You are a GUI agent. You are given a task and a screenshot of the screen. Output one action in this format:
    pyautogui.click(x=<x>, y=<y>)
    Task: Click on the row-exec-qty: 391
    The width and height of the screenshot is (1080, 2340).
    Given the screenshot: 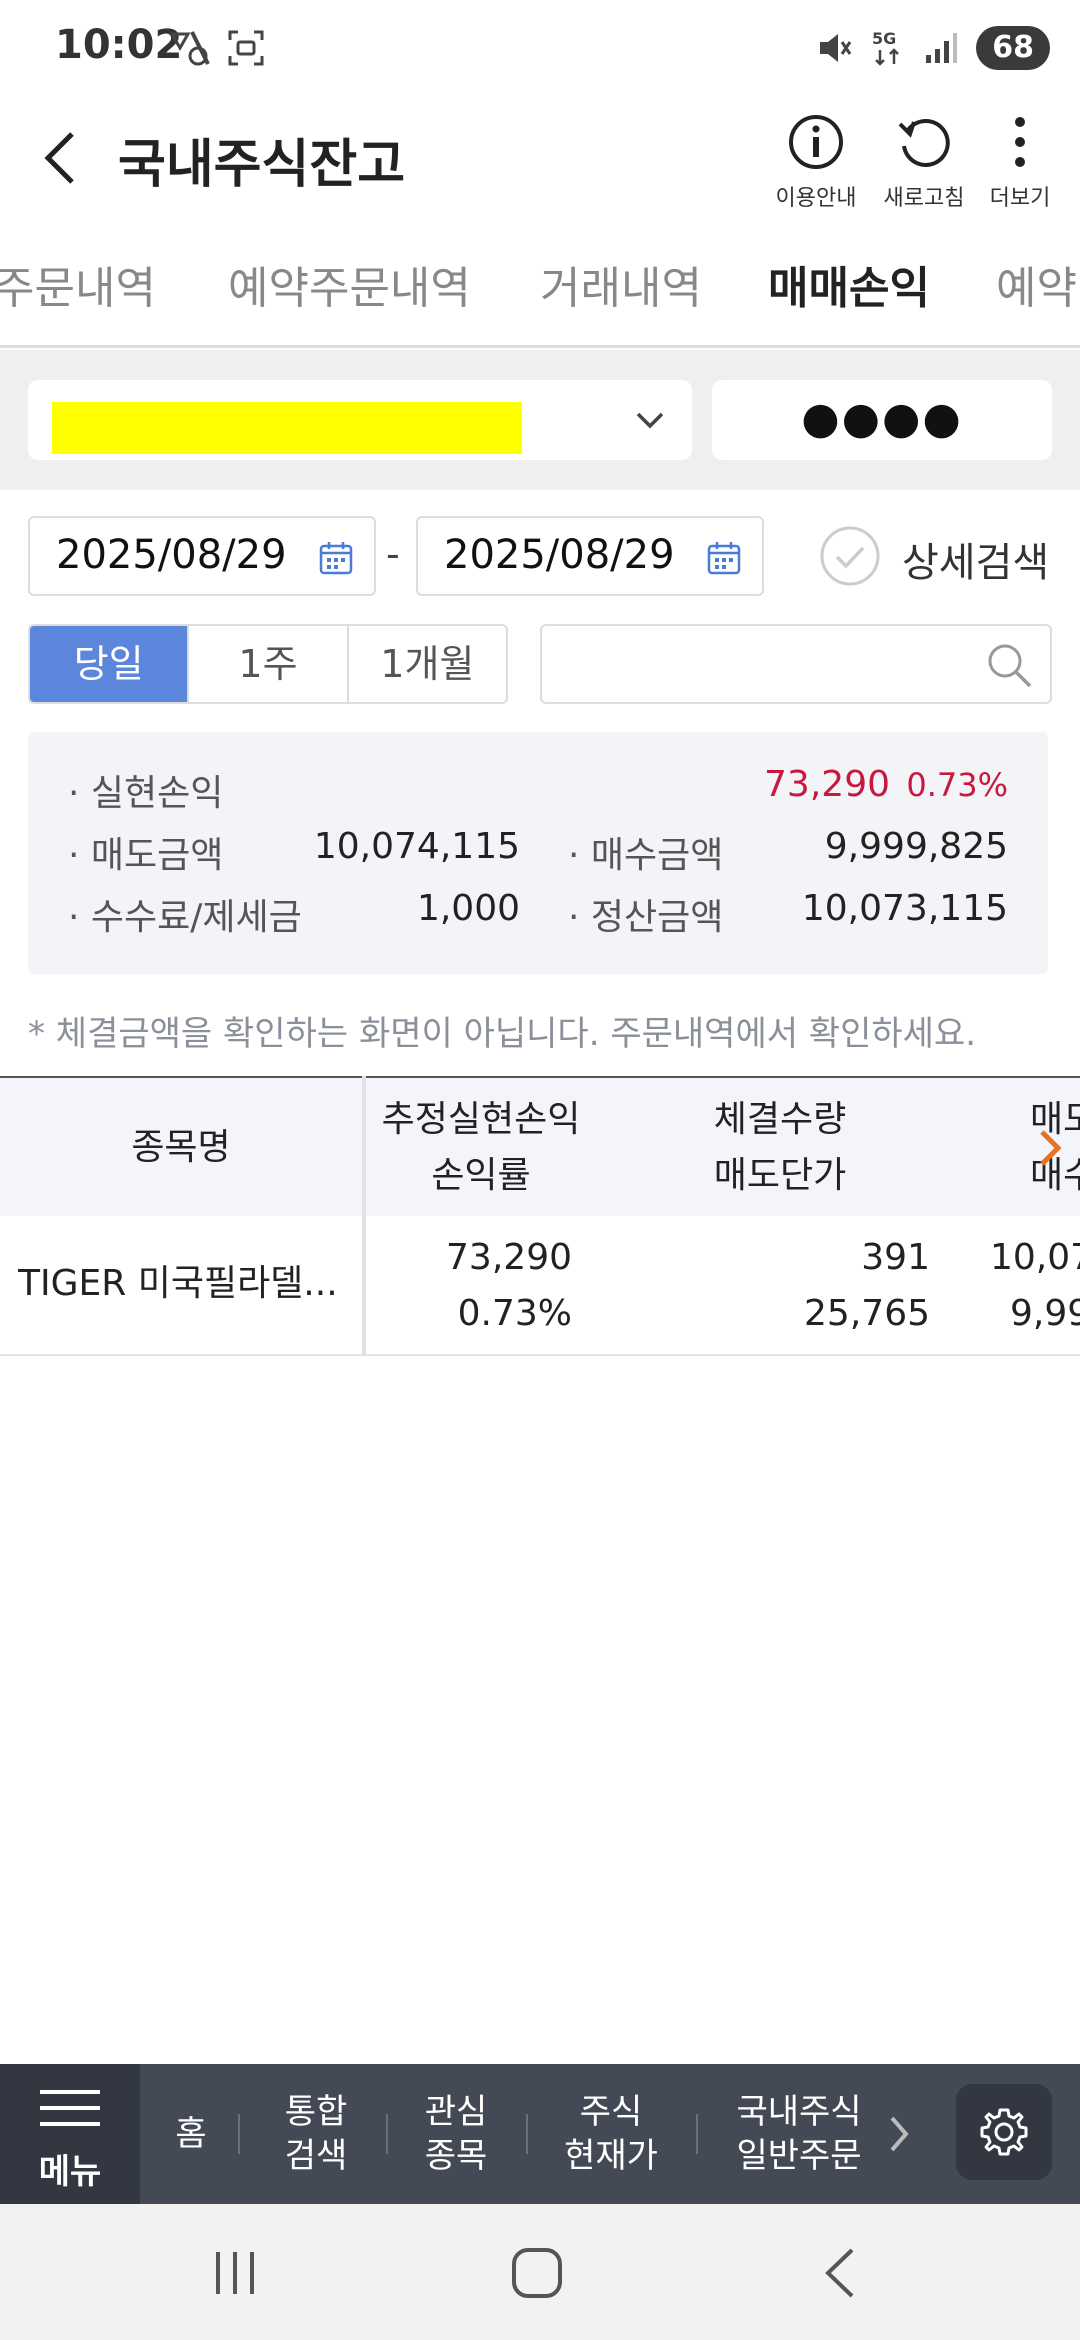 What is the action you would take?
    pyautogui.click(x=895, y=1257)
    